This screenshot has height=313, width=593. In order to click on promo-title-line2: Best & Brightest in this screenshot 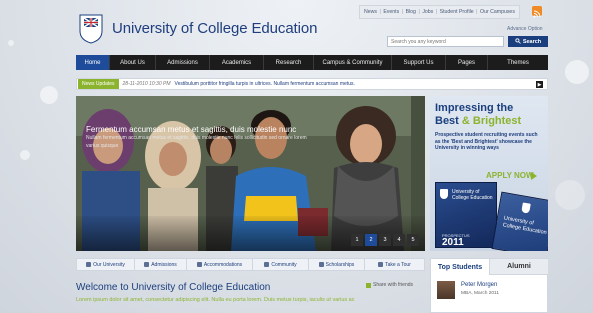, I will do `click(478, 121)`.